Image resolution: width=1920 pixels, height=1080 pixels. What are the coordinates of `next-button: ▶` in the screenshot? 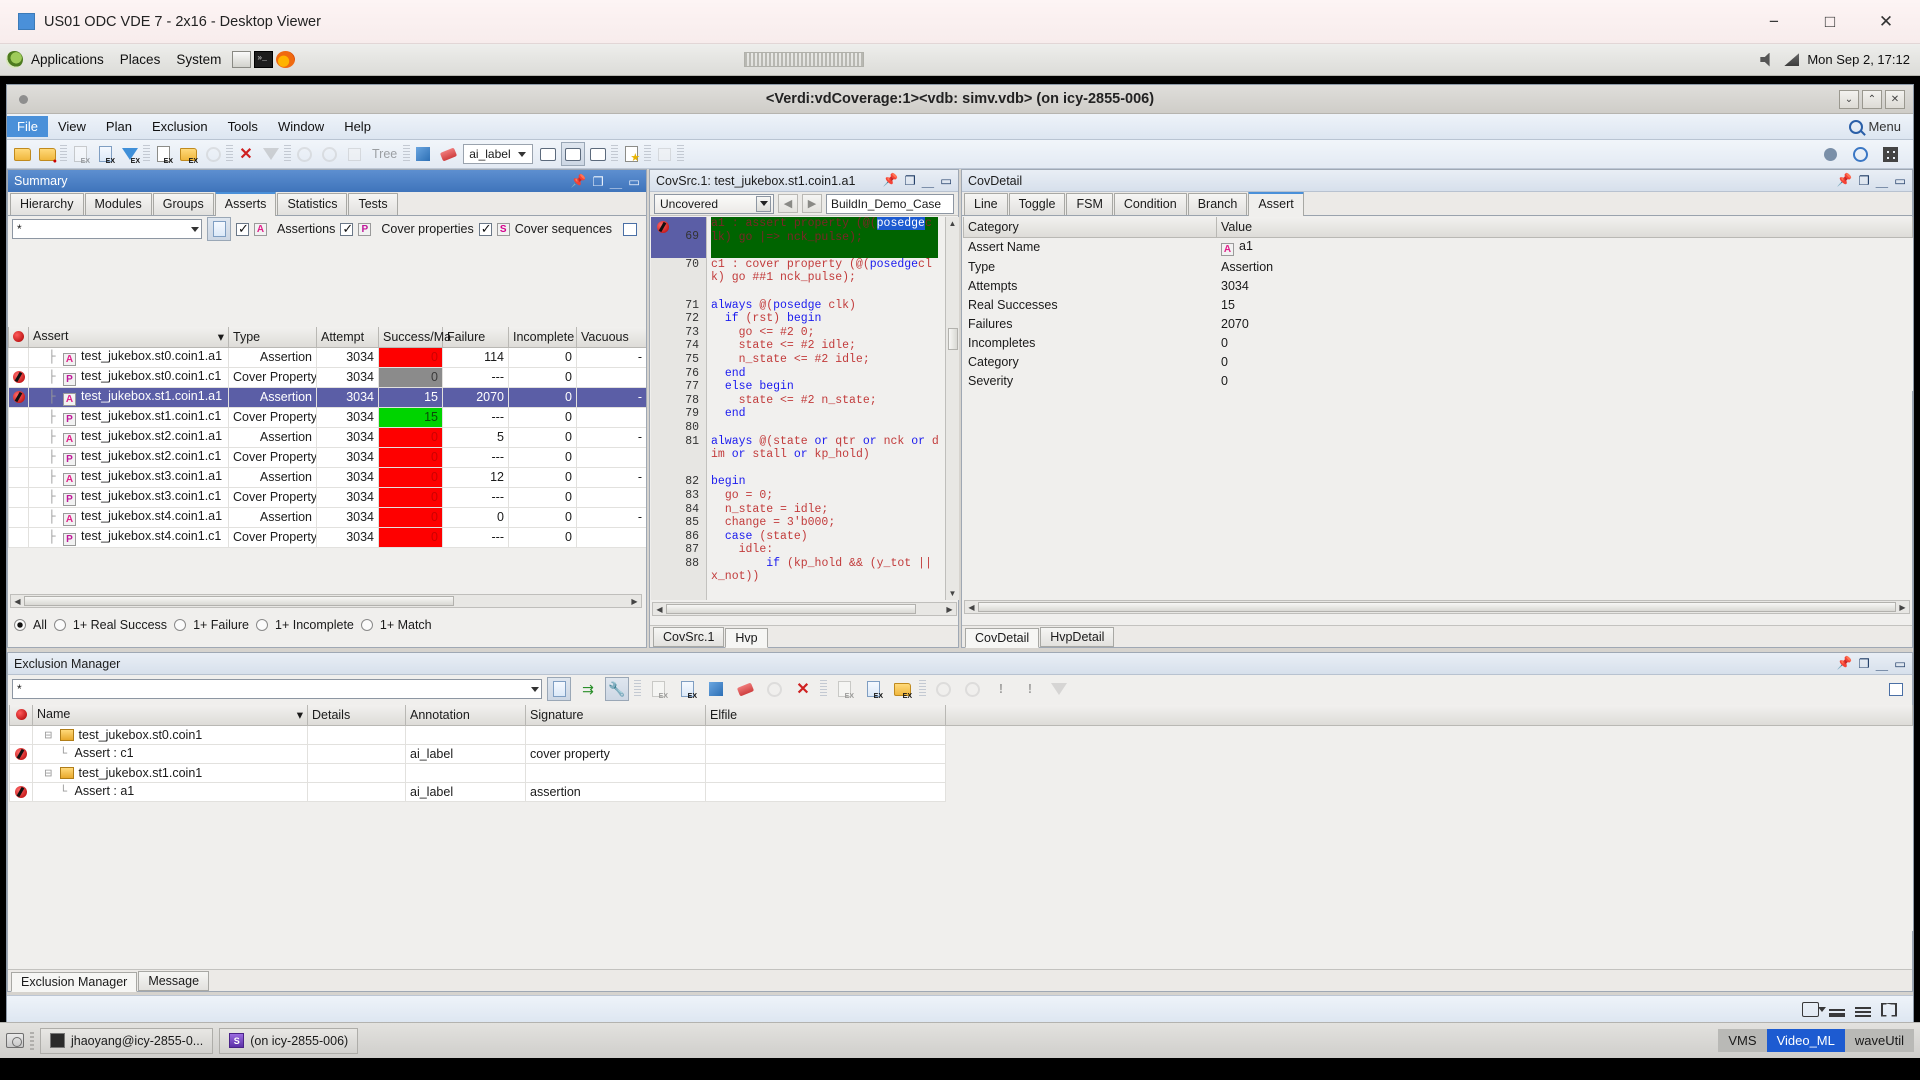 It's located at (812, 203).